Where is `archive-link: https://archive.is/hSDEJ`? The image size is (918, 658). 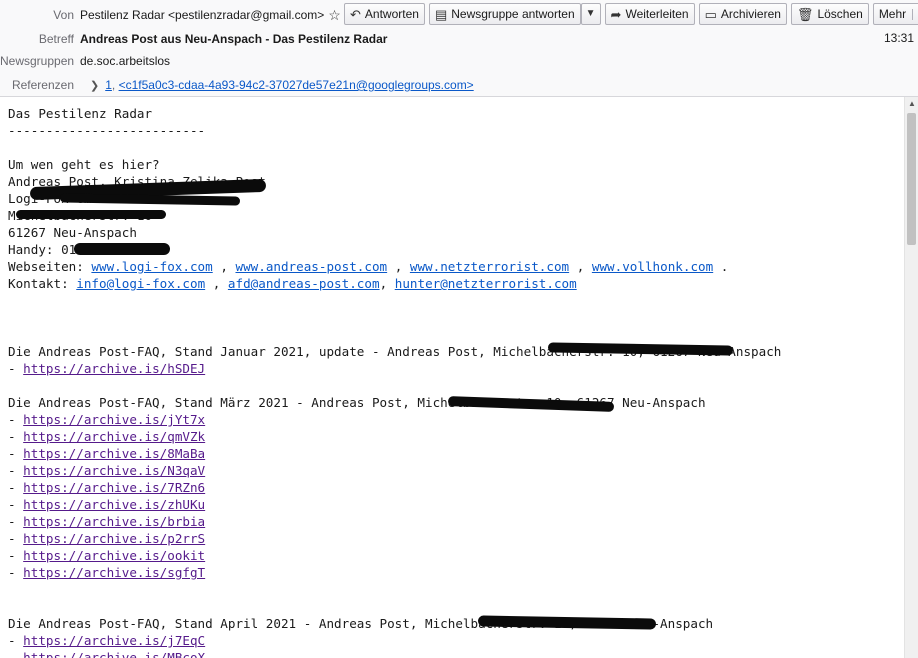 archive-link: https://archive.is/hSDEJ is located at coordinates (114, 368).